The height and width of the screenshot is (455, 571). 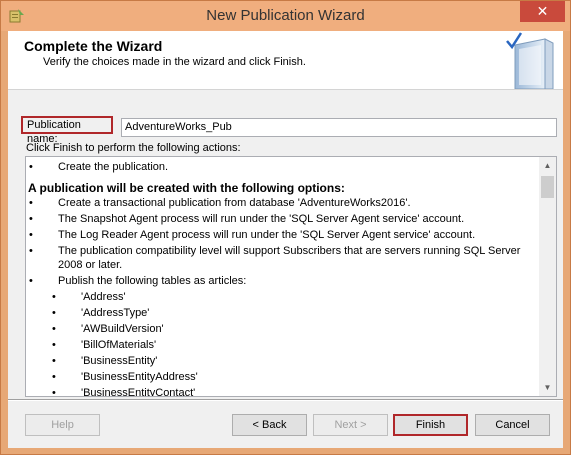 I want to click on button-bar: Help < Back Next > Finish Cancel, so click(x=285, y=423).